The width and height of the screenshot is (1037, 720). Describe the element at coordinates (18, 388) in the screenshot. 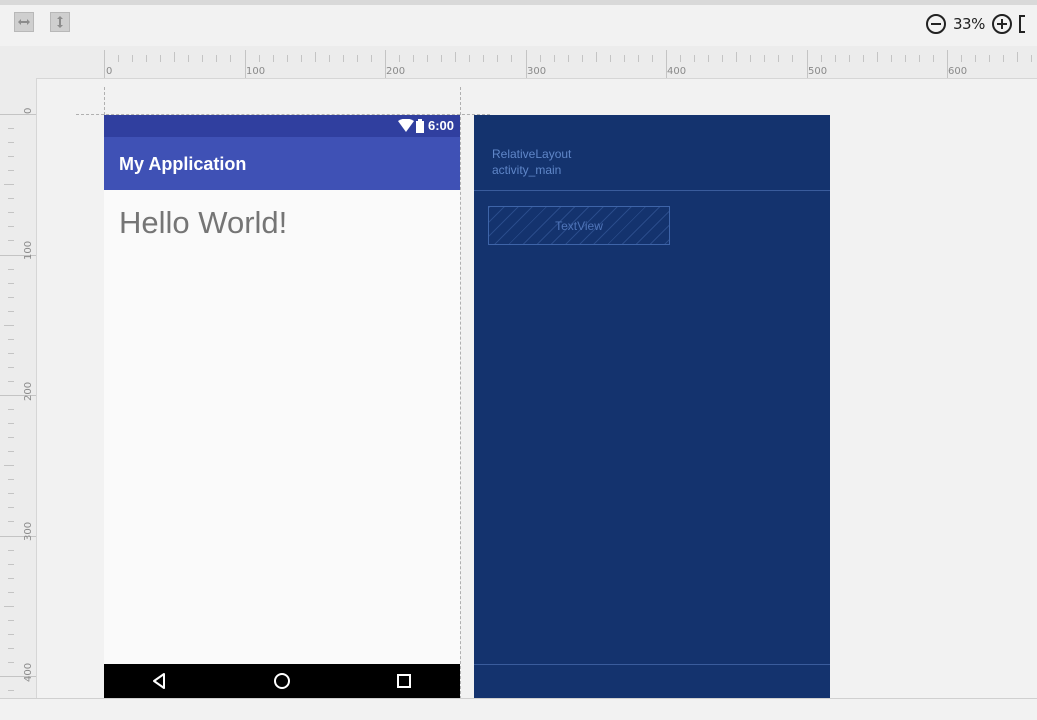

I see `vertical-ruler: 0 100 200 300 400` at that location.